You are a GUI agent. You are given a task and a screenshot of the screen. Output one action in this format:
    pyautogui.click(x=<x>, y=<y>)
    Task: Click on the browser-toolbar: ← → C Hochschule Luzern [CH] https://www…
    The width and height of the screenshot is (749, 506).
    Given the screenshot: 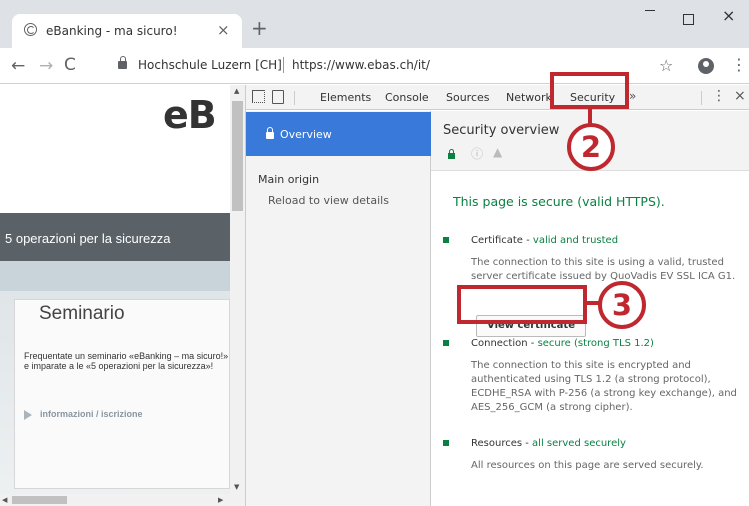 What is the action you would take?
    pyautogui.click(x=374, y=66)
    